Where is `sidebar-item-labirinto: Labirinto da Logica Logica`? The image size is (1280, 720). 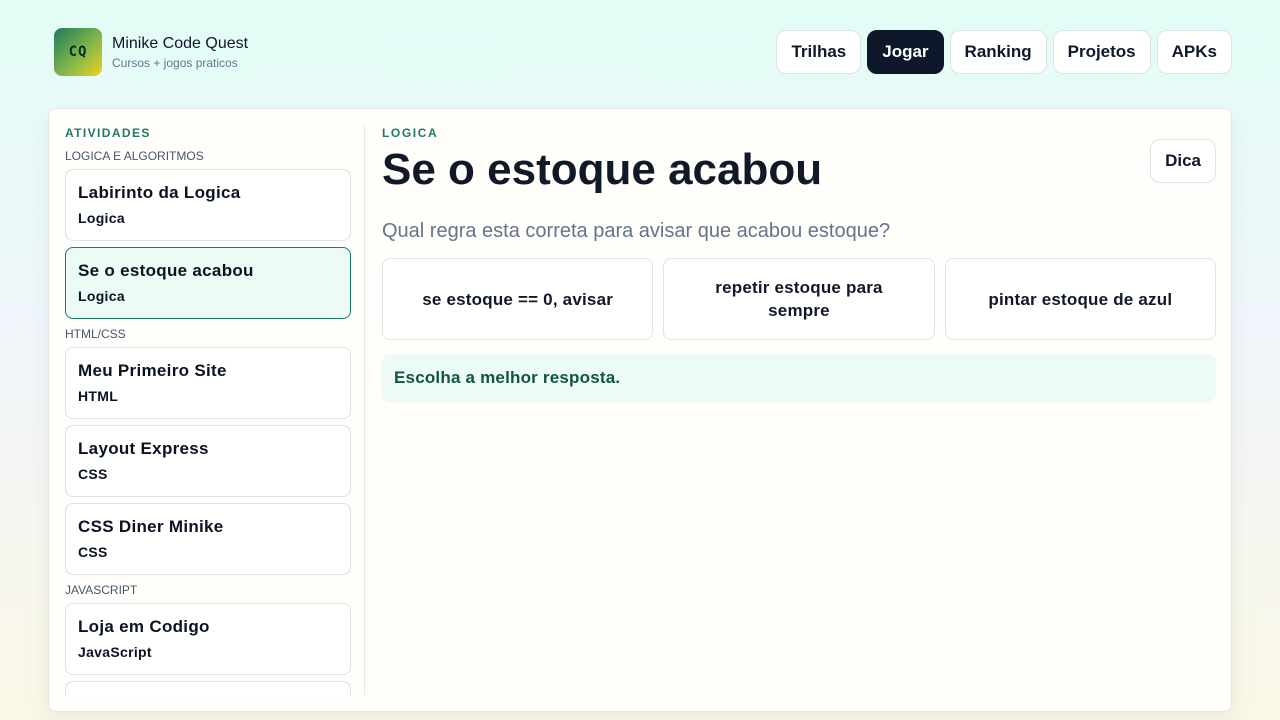
sidebar-item-labirinto: Labirinto da Logica Logica is located at coordinates (208, 205).